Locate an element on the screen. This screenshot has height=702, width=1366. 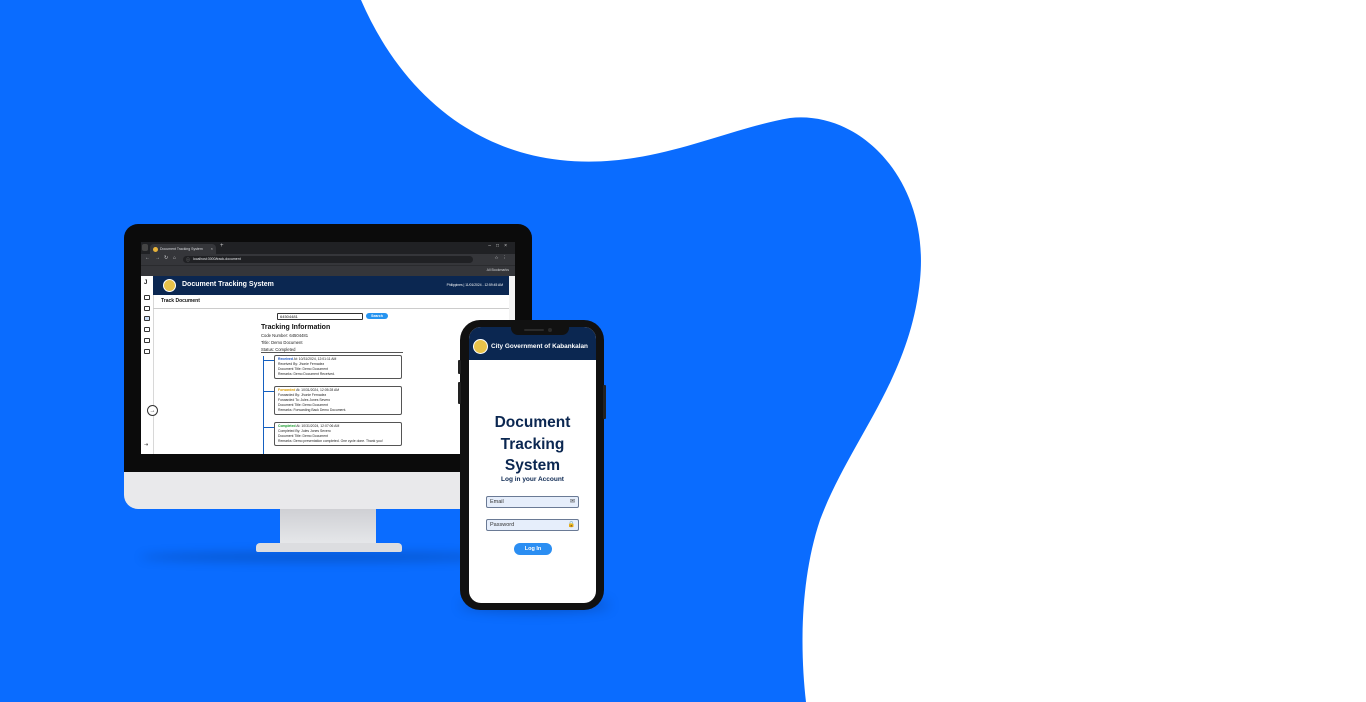
password-placeholder: Password is located at coordinates (502, 525).